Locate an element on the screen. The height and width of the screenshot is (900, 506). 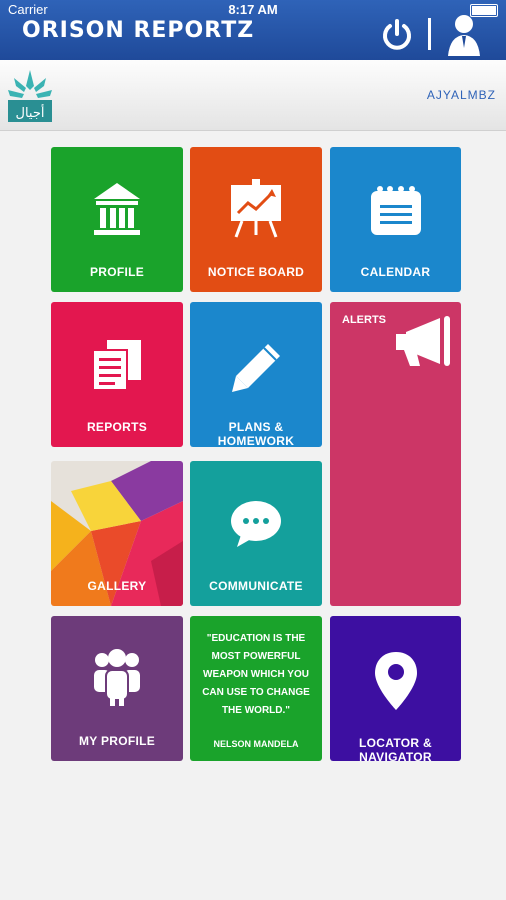
plans-homework-tile: PLANS & HOMEWORK is located at coordinates (256, 374).